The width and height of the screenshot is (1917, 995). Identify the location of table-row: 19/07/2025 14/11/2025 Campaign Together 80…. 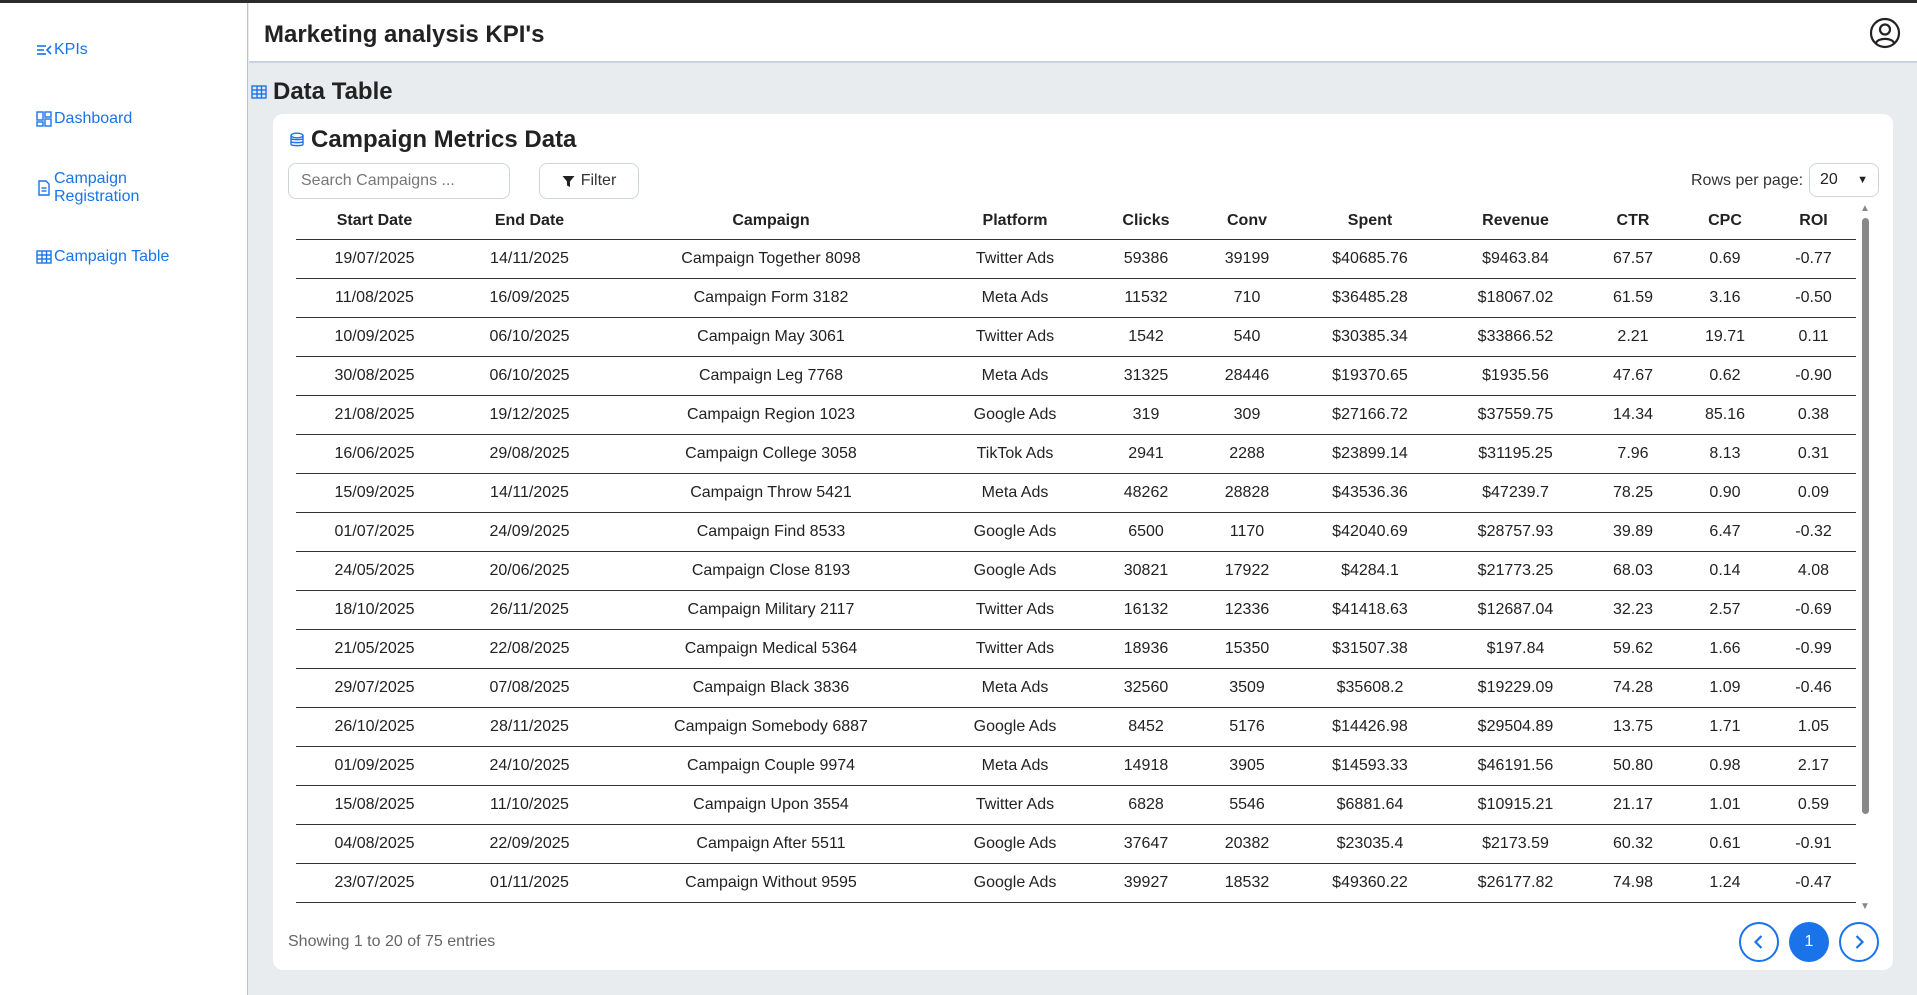
(1076, 259).